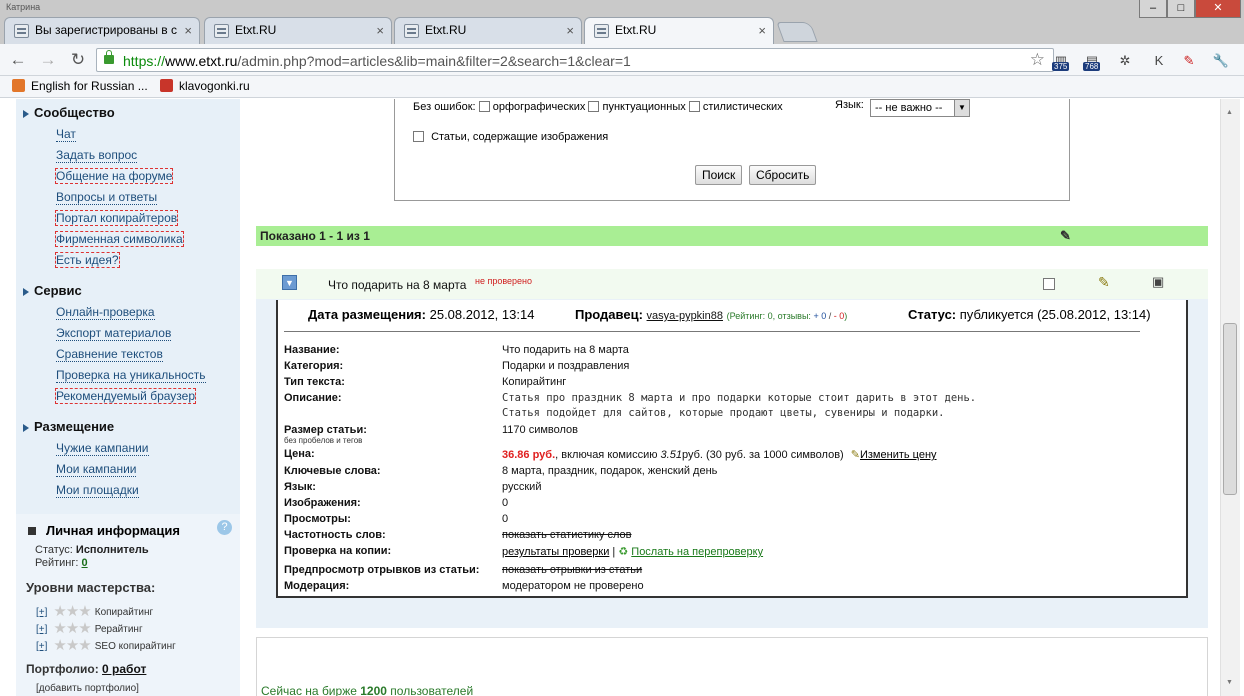  Describe the element at coordinates (78, 60) in the screenshot. I see `reload-icon: ↻` at that location.